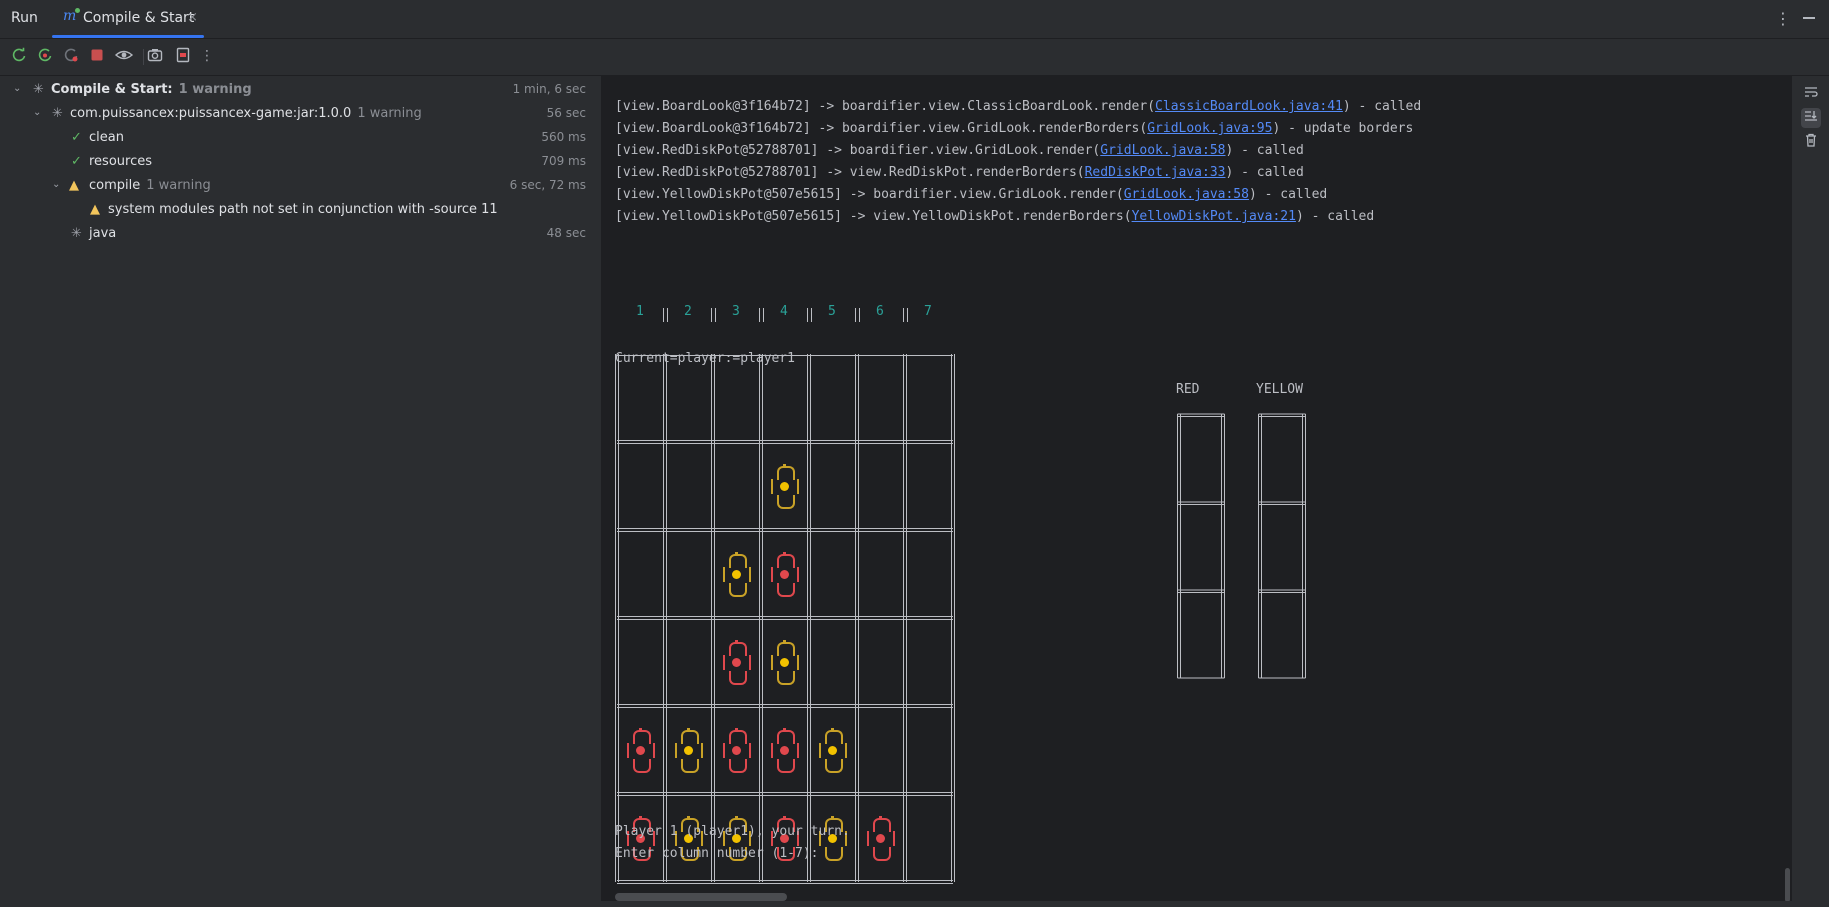 The height and width of the screenshot is (907, 1829). I want to click on turn-prompt: Player 1 (player1), your turn., so click(732, 831).